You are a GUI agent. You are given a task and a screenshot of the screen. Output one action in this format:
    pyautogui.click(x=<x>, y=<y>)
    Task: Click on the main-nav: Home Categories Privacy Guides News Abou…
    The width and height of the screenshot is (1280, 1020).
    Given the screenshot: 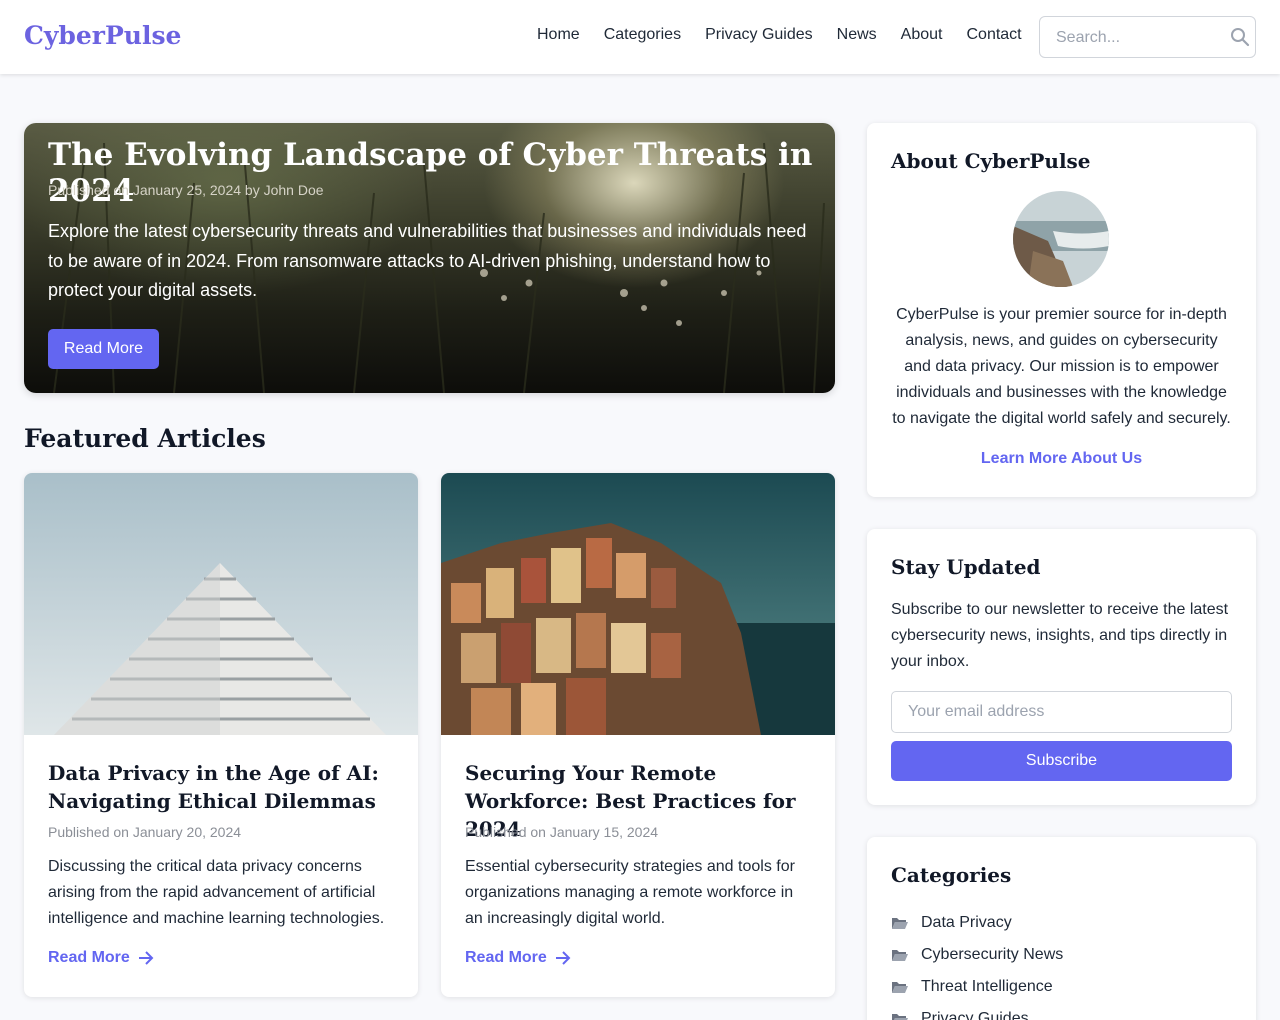 What is the action you would take?
    pyautogui.click(x=779, y=35)
    